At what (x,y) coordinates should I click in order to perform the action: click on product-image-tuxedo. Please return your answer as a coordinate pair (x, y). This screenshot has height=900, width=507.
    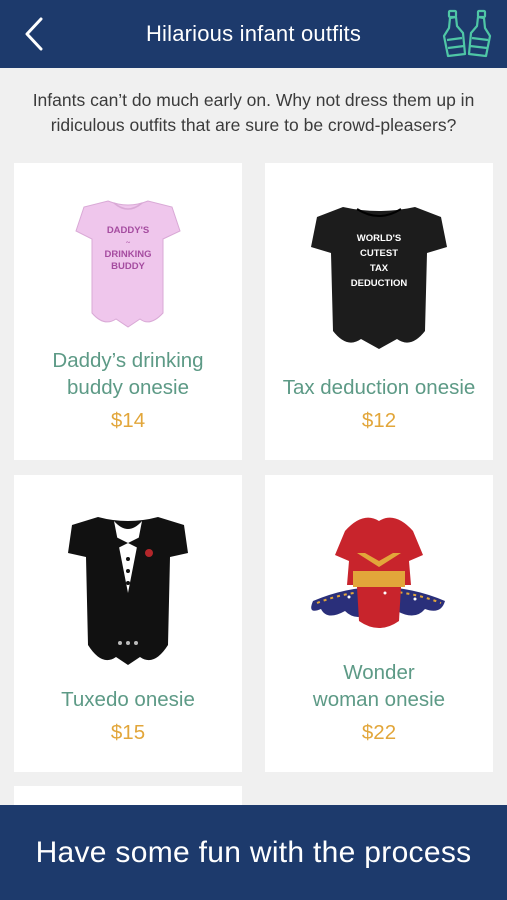
    Looking at the image, I should click on (128, 570).